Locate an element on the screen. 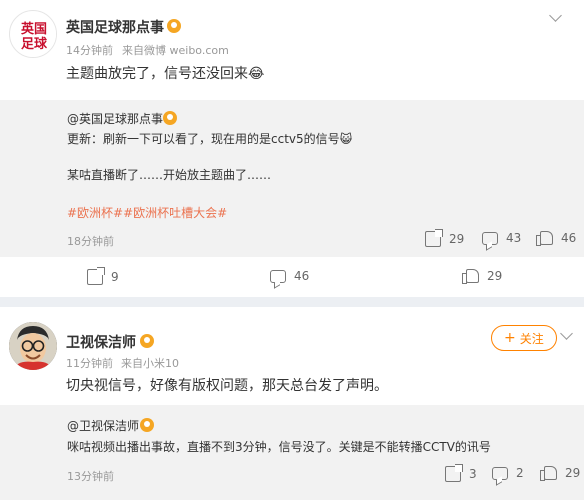  repost-author: @卫视保洁师 is located at coordinates (103, 425).